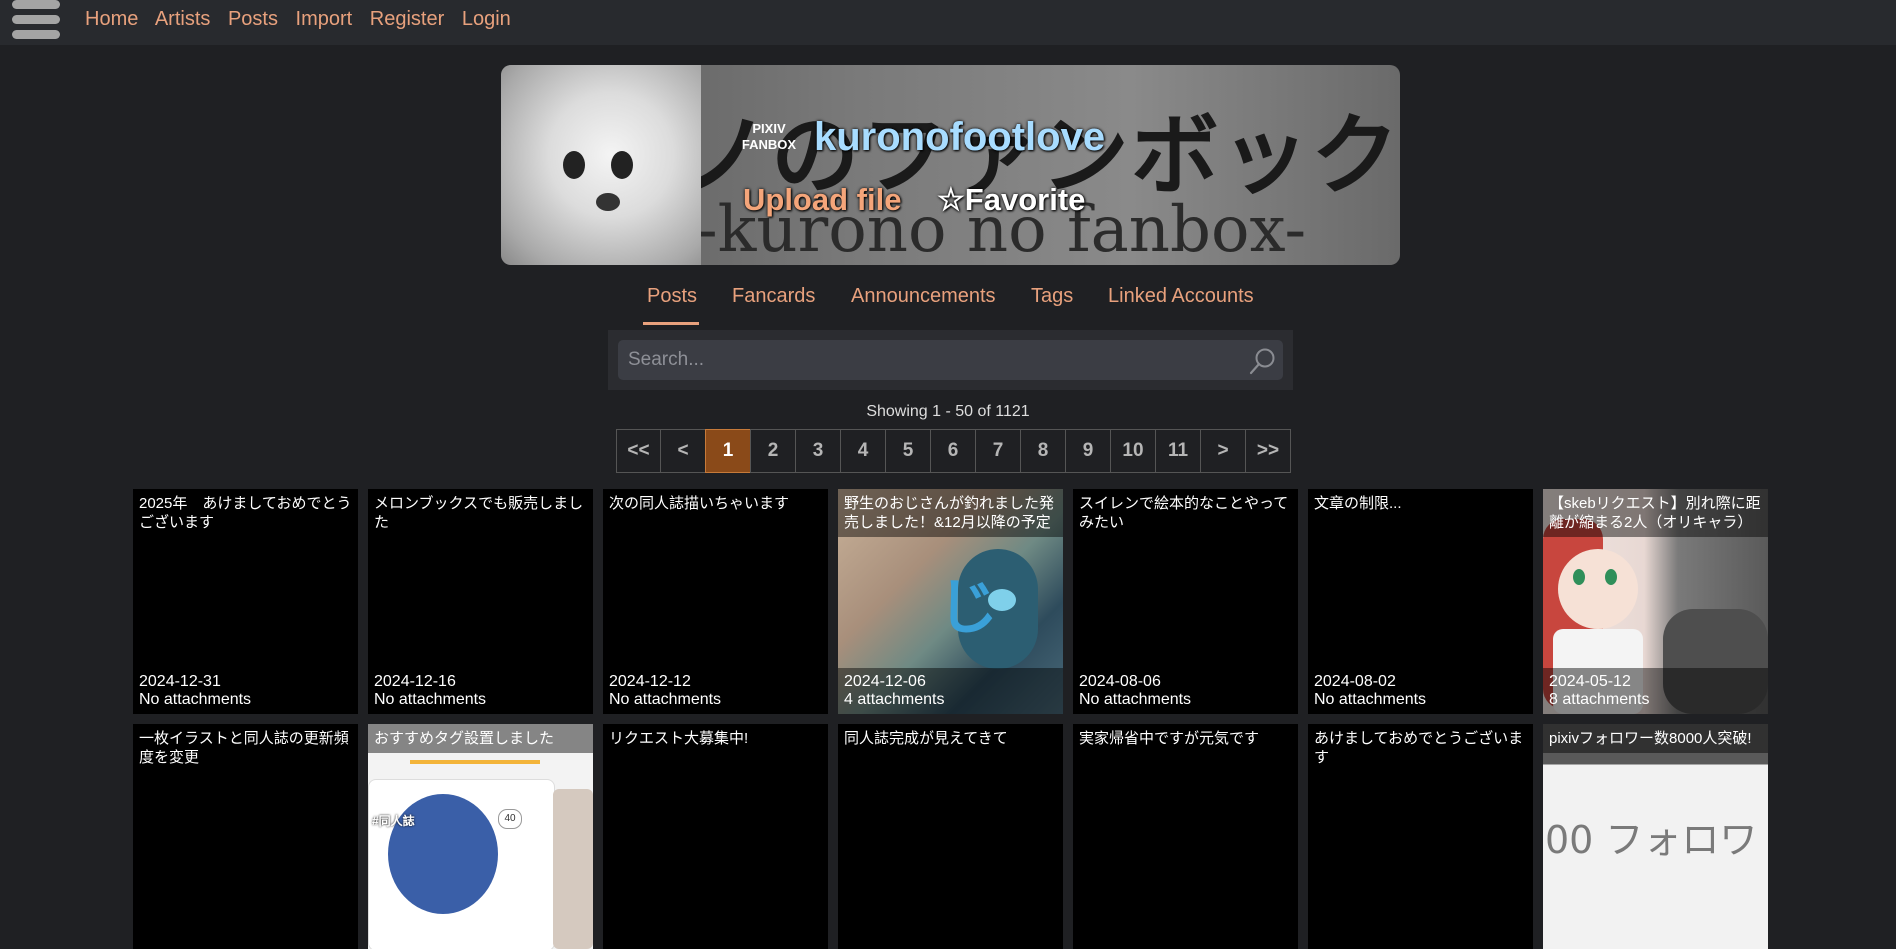  What do you see at coordinates (1420, 836) in the screenshot?
I see `post-card: あけましておめでとうございます` at bounding box center [1420, 836].